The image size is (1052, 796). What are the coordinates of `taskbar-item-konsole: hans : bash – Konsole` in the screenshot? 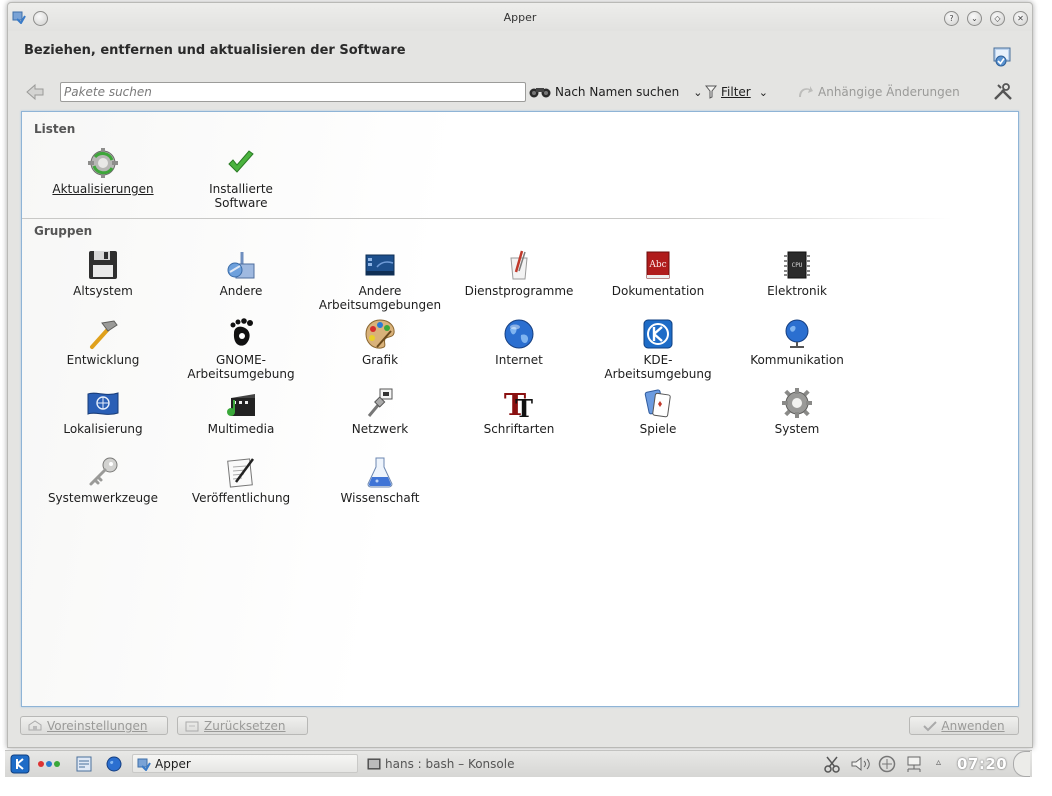 It's located at (477, 763).